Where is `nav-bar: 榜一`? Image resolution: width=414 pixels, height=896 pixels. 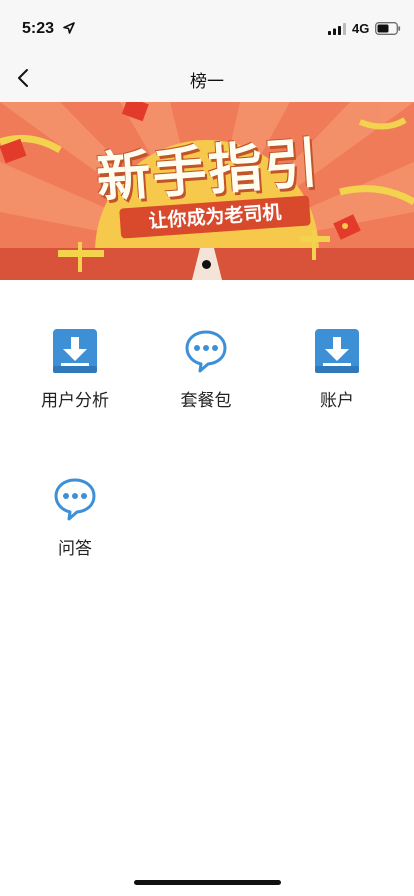 nav-bar: 榜一 is located at coordinates (207, 78).